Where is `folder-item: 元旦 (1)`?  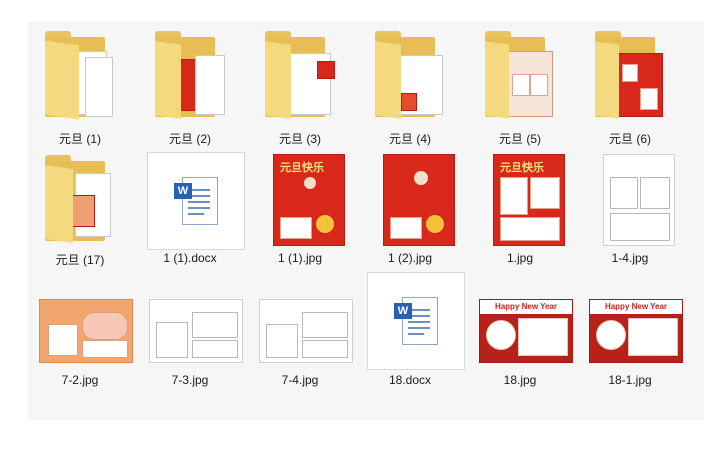
folder-item: 元旦 (1) is located at coordinates (80, 88).